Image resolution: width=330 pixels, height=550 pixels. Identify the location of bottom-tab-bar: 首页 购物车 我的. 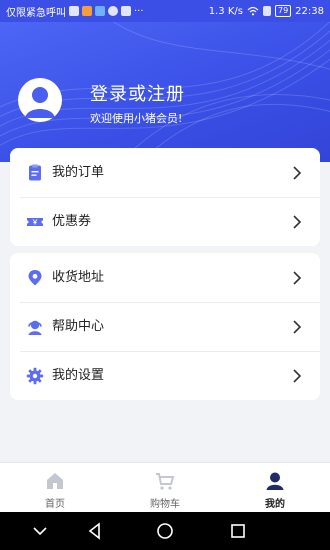
(165, 487).